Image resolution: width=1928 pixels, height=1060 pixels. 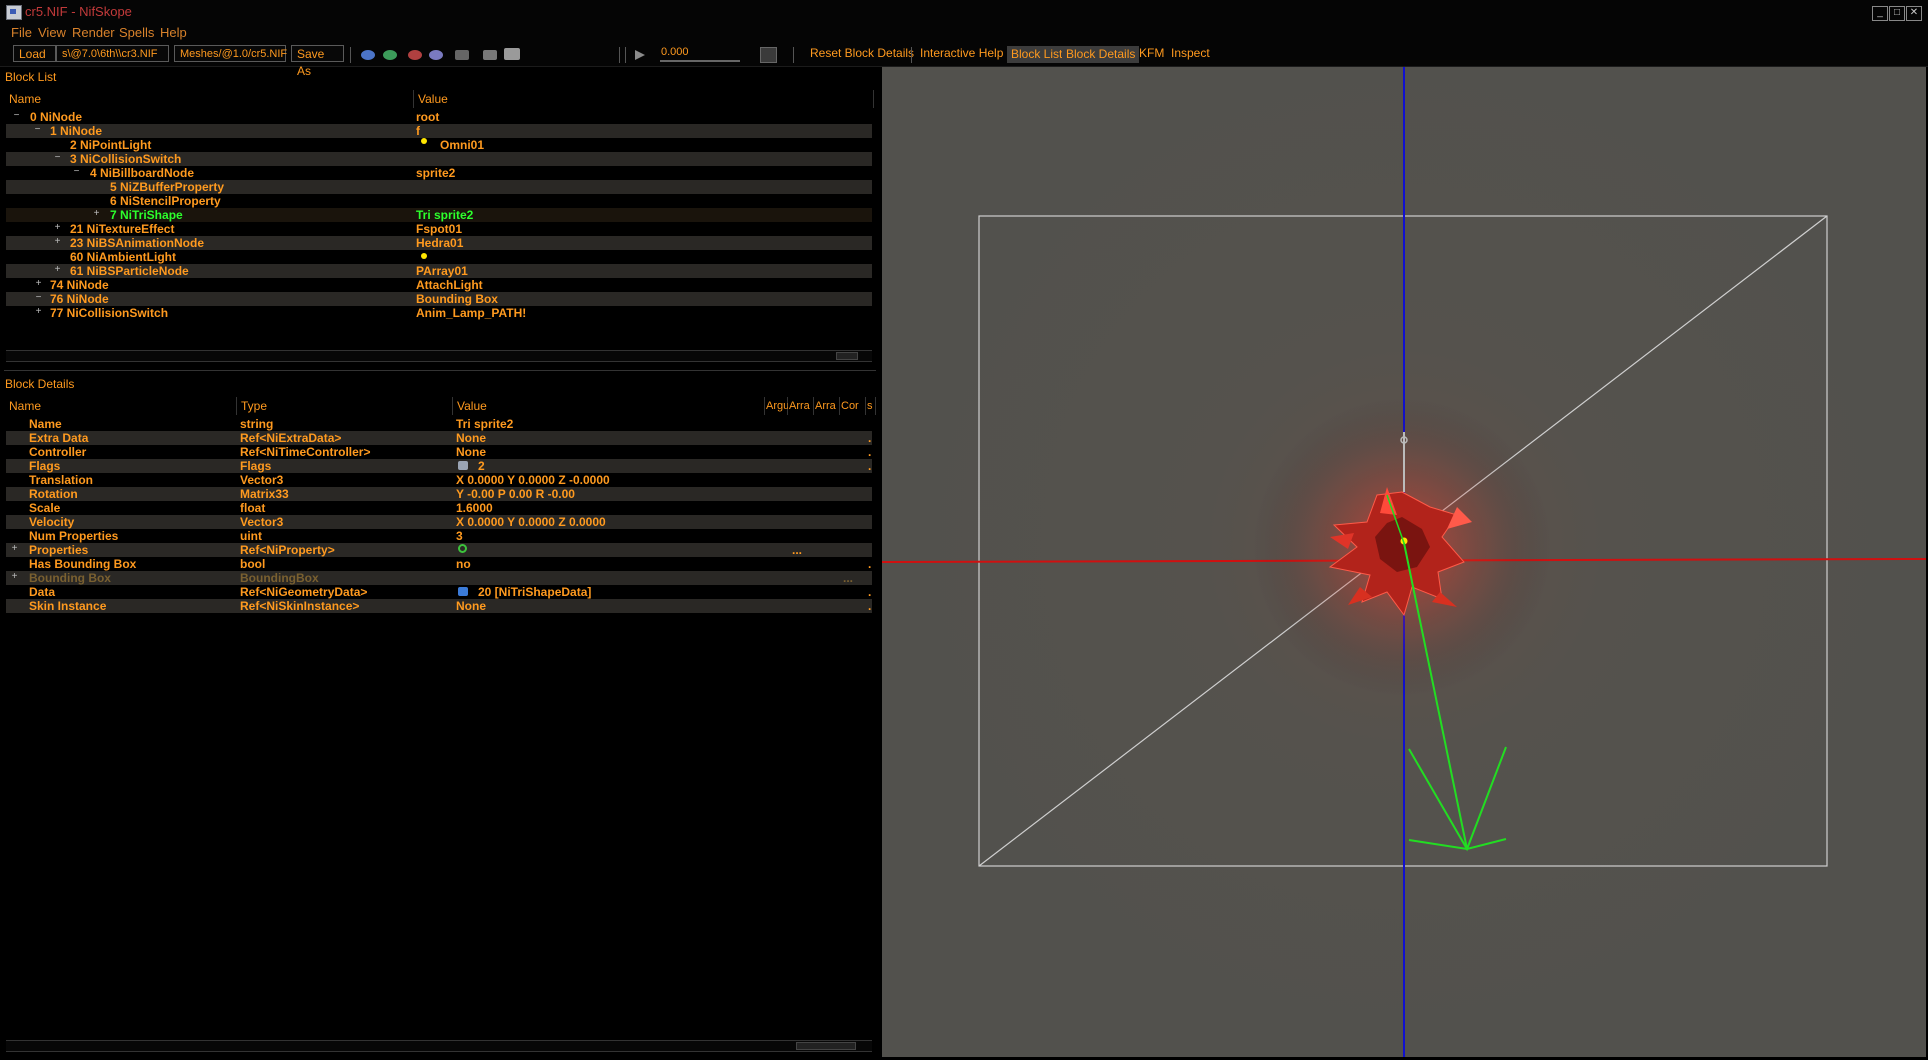 What do you see at coordinates (1880, 13) in the screenshot?
I see `minimize-button: _` at bounding box center [1880, 13].